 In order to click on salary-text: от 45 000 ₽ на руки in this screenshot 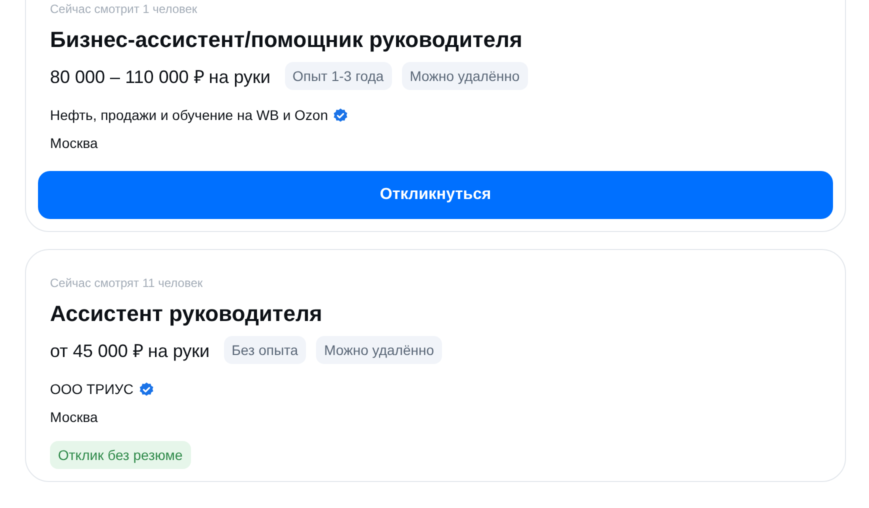, I will do `click(130, 351)`.